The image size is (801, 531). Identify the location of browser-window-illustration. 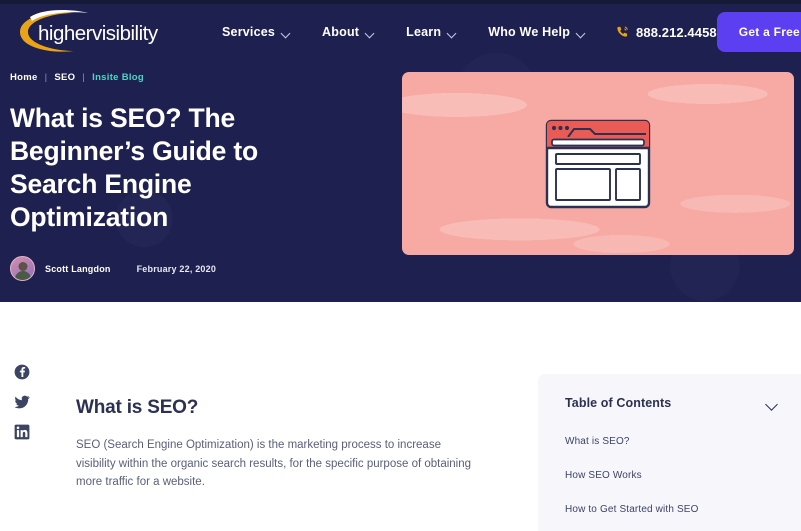
(598, 163).